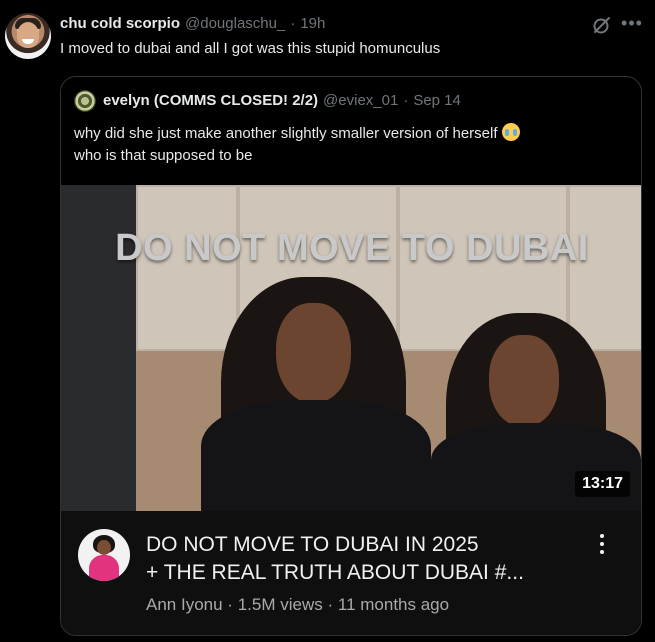  I want to click on video-age: 11 months ago, so click(393, 604).